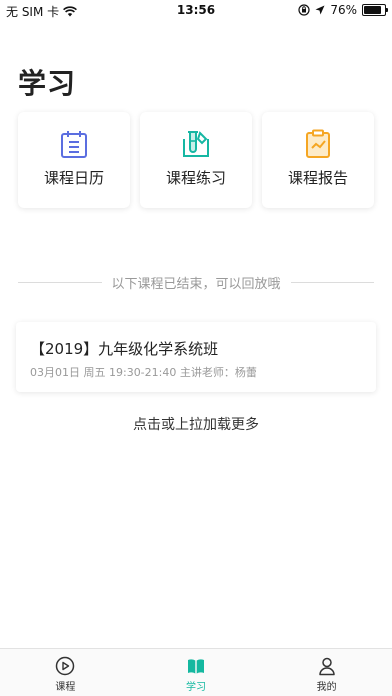 The image size is (392, 696). What do you see at coordinates (326, 687) in the screenshot?
I see `tab-mine-label: 我的` at bounding box center [326, 687].